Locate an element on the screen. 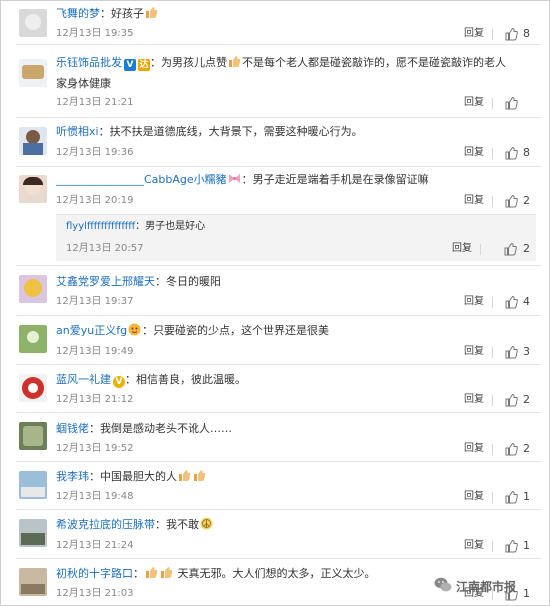 The height and width of the screenshot is (606, 550). comment-item: 希波克拉底的压脉带：我不敢 12月13日 21:24 回复 1 is located at coordinates (275, 534).